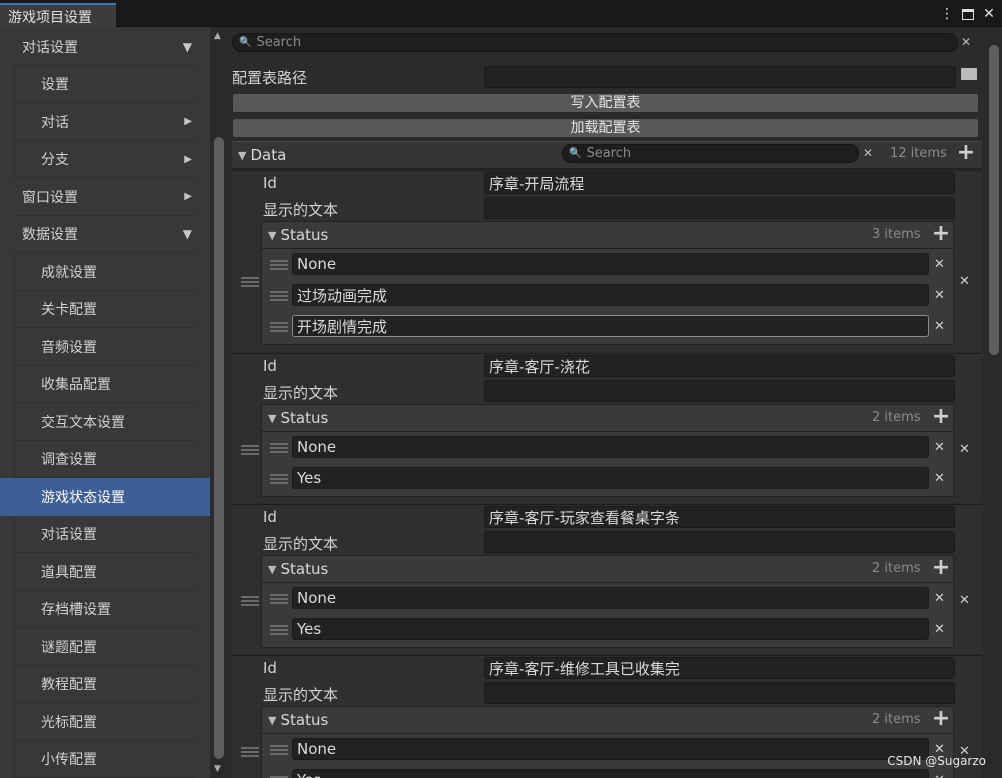 This screenshot has width=1002, height=778. I want to click on sidebar-scroll-thumb, so click(219, 448).